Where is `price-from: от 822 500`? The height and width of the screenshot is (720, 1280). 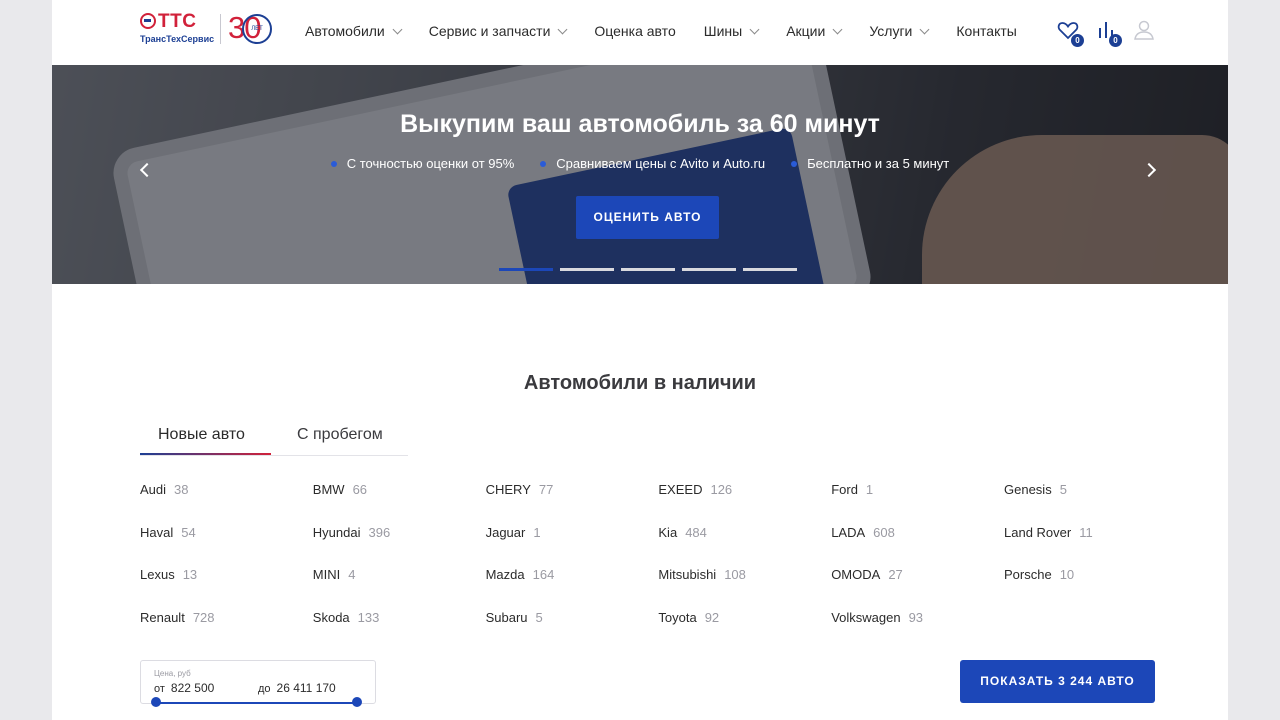 price-from: от 822 500 is located at coordinates (184, 688).